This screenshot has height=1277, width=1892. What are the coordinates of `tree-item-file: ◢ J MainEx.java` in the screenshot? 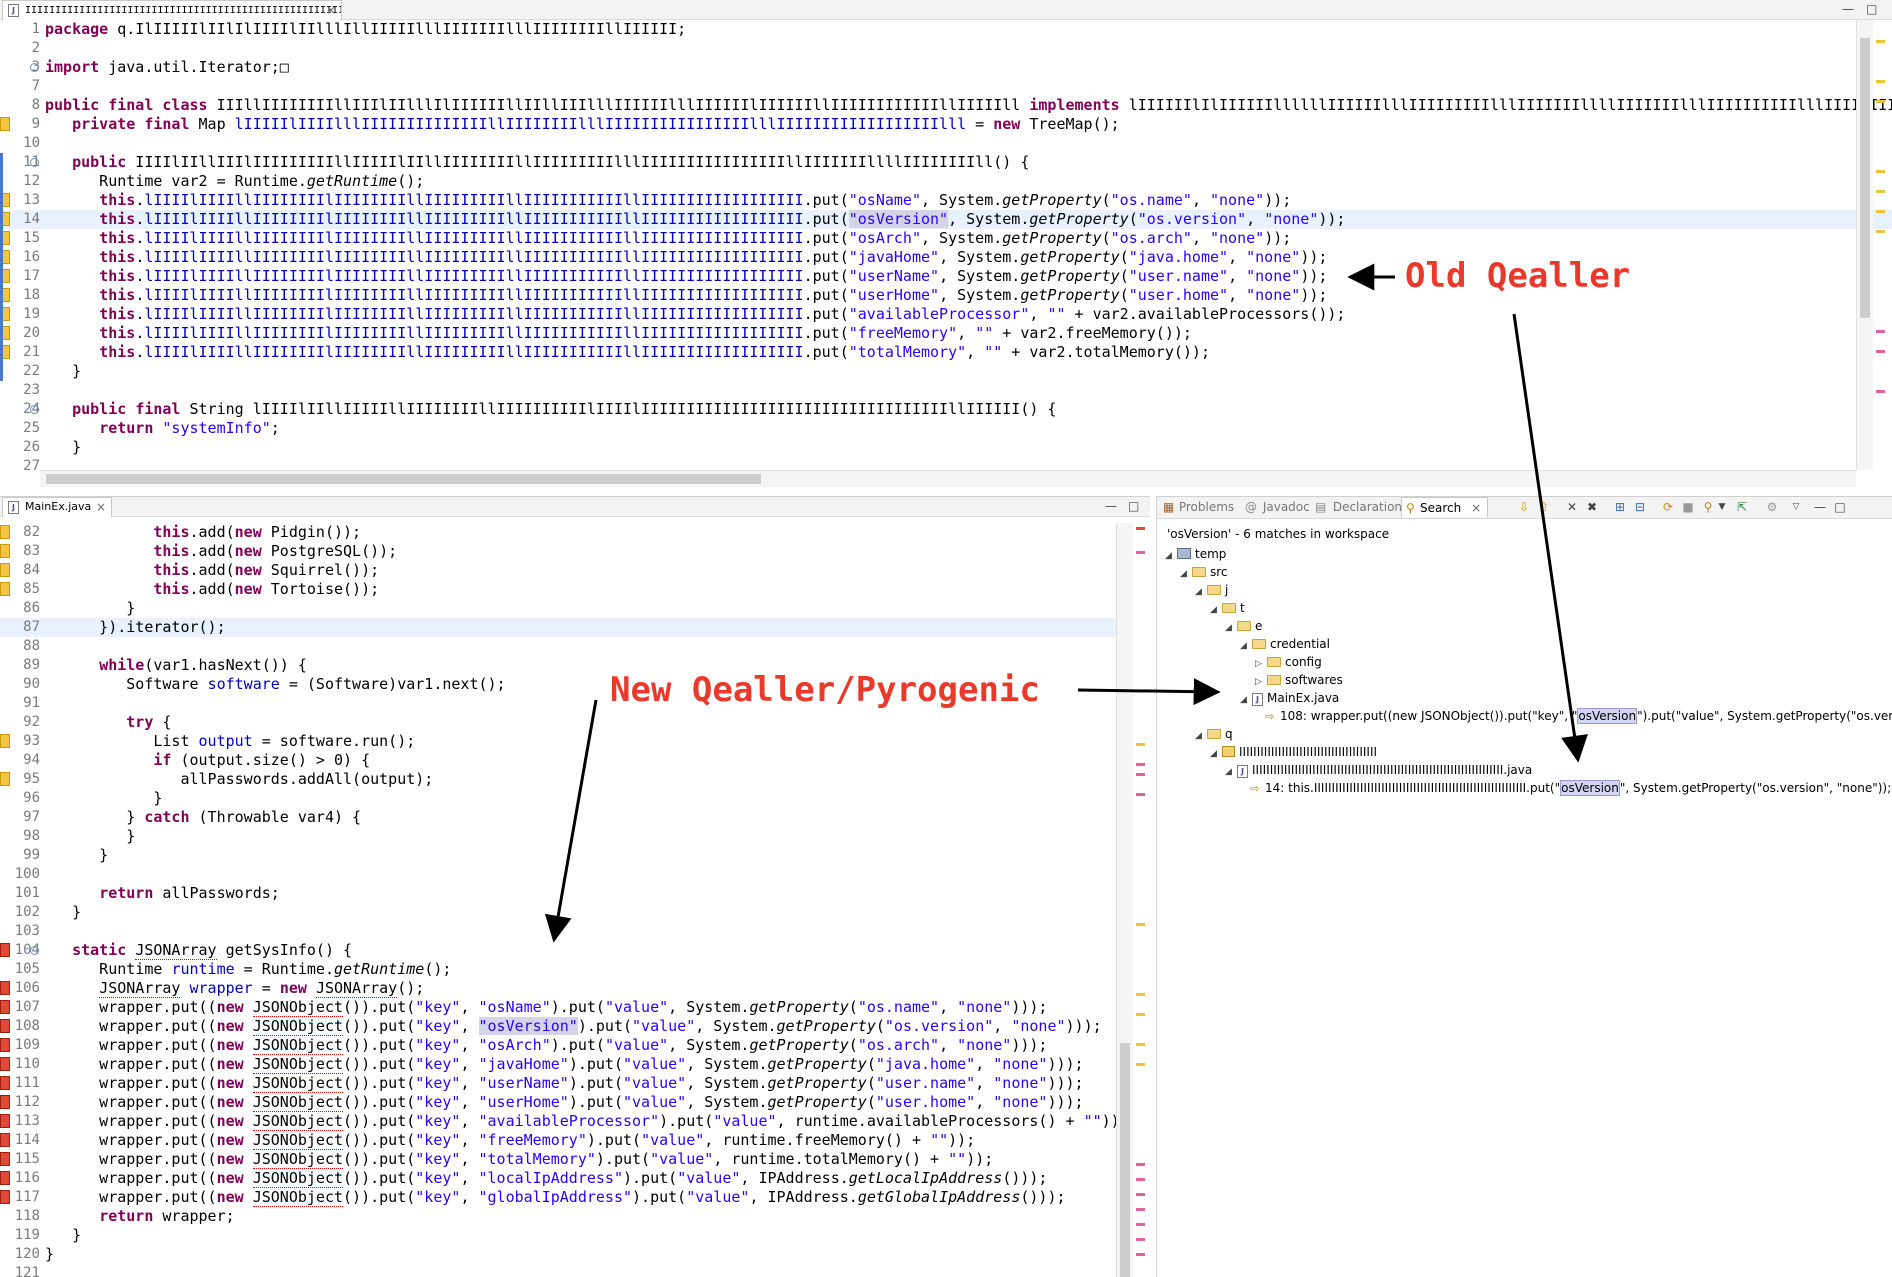 It's located at (1289, 698).